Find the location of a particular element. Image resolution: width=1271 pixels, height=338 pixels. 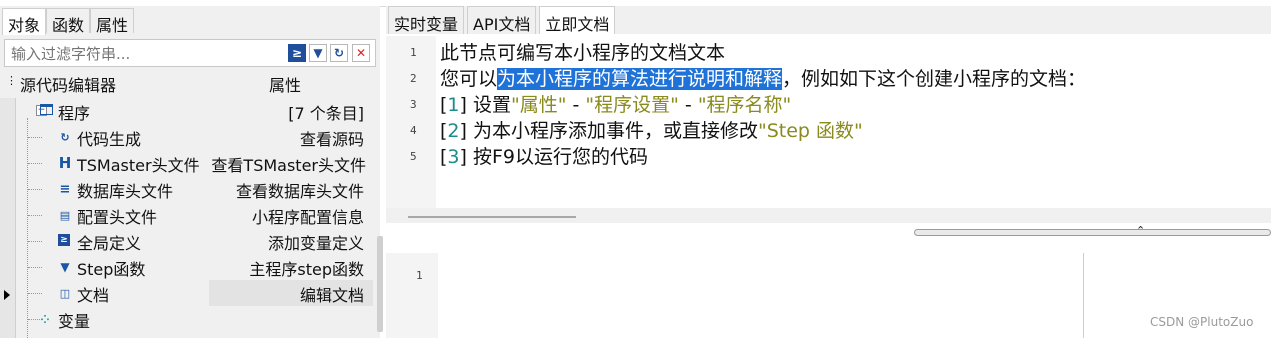

watermark: CSDN @PlutoZuo is located at coordinates (1202, 322).